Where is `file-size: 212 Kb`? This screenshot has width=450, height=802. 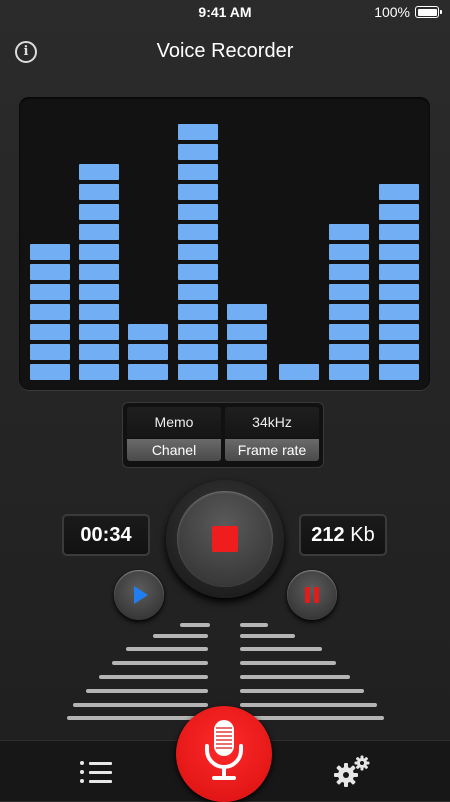 file-size: 212 Kb is located at coordinates (343, 535).